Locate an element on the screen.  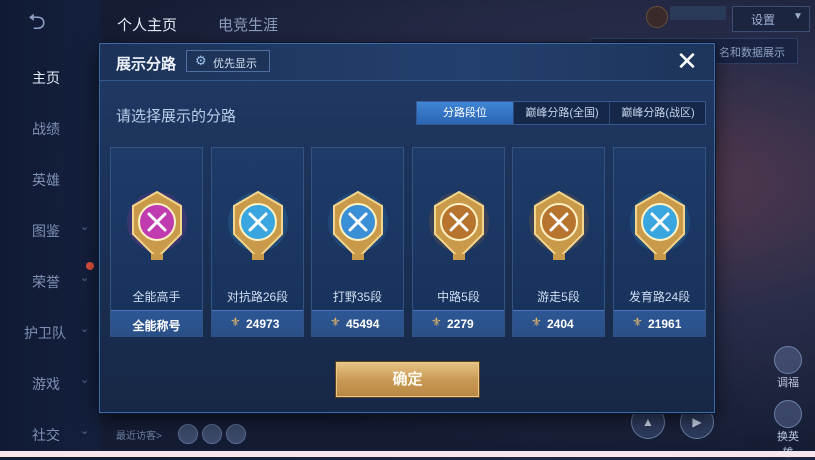
sidebar-item-label: 荣誉 is located at coordinates (46, 282).